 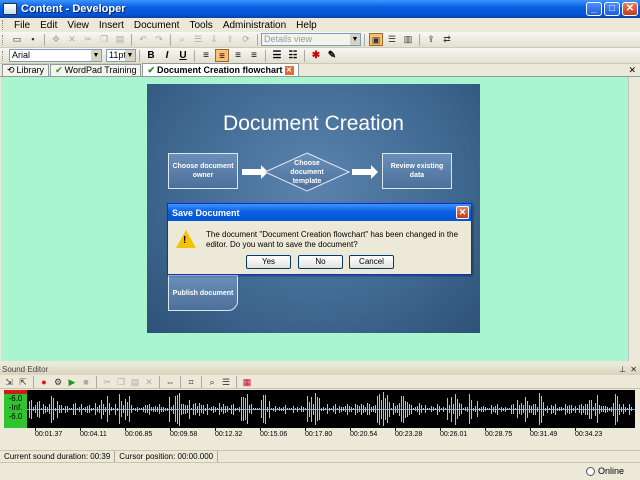 I want to click on publish-icon: ⇪, so click(x=431, y=39).